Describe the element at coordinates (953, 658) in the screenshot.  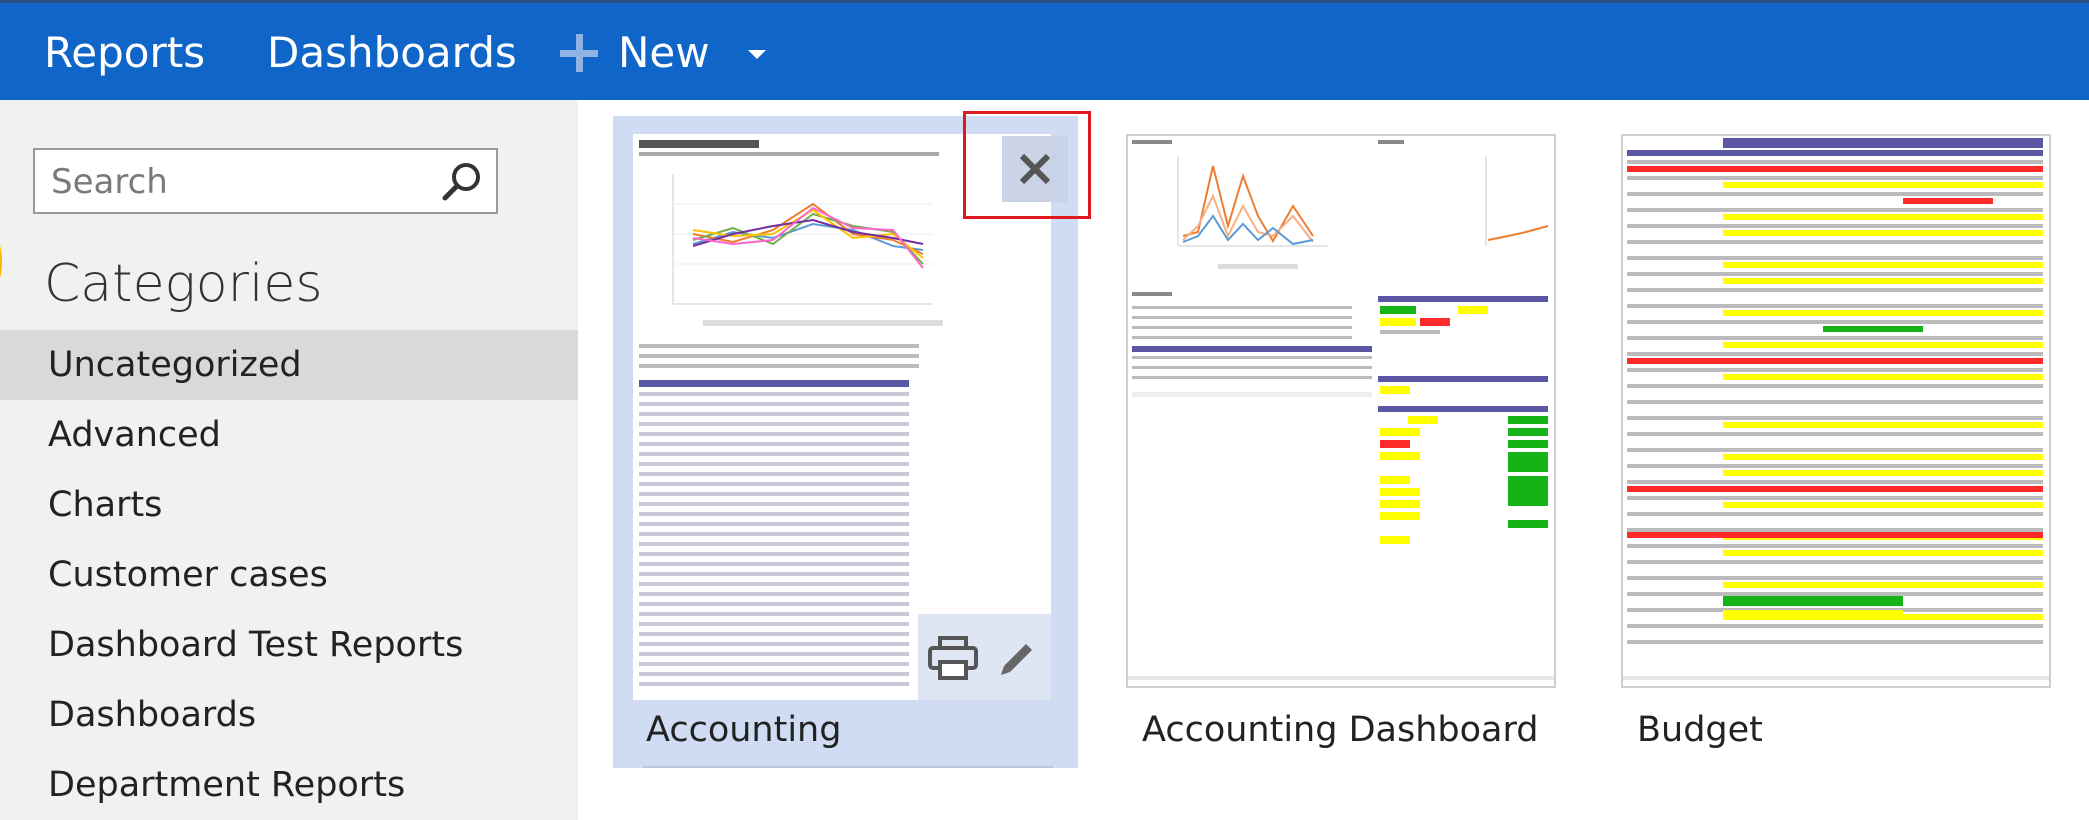
I see `print-icon` at that location.